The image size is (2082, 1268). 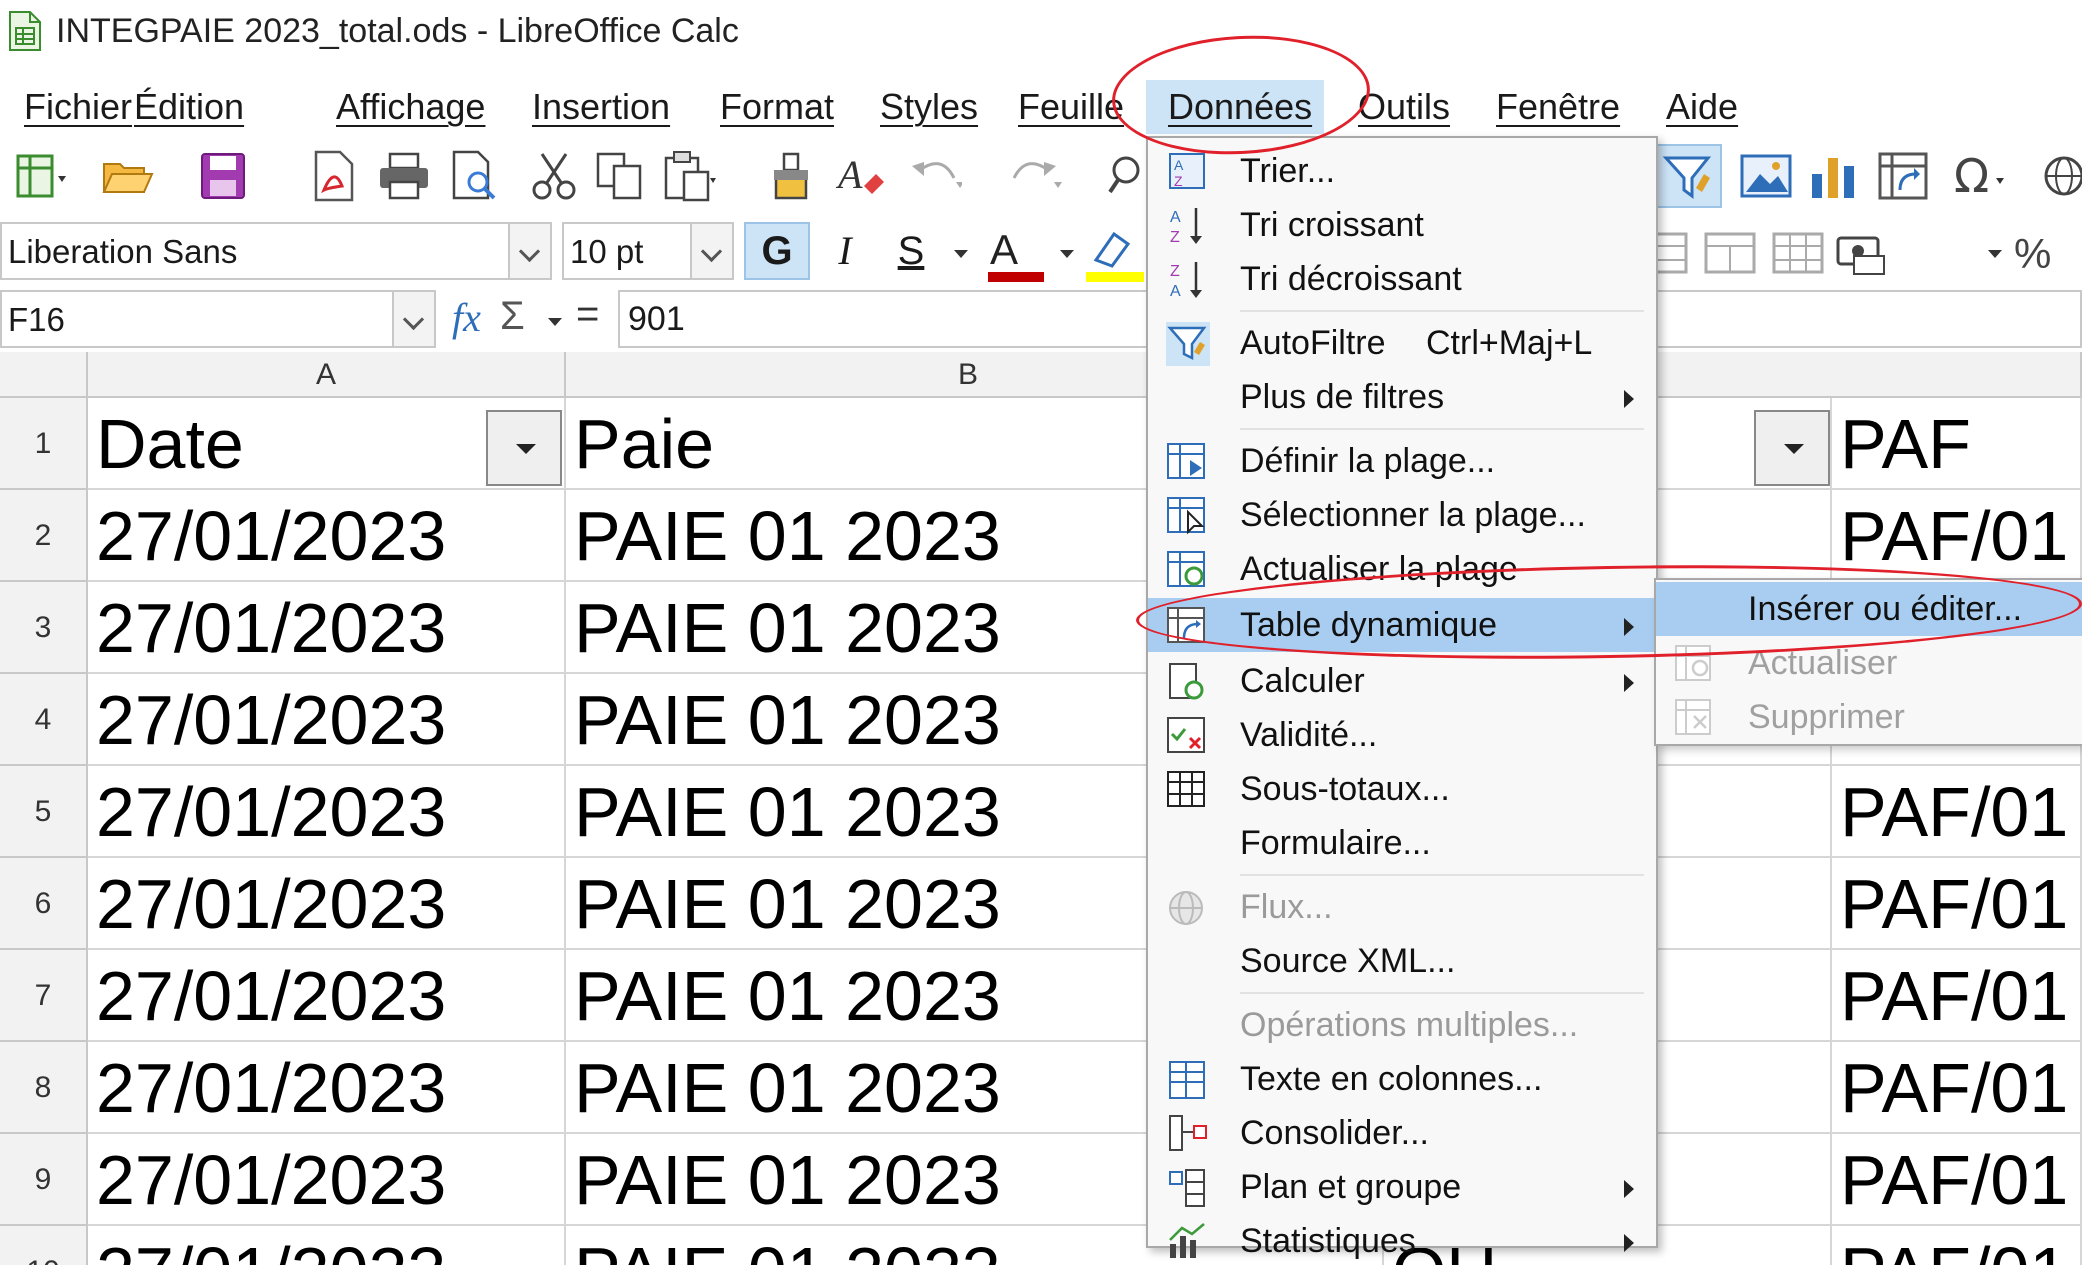 I want to click on select-all-corner, so click(x=44, y=375).